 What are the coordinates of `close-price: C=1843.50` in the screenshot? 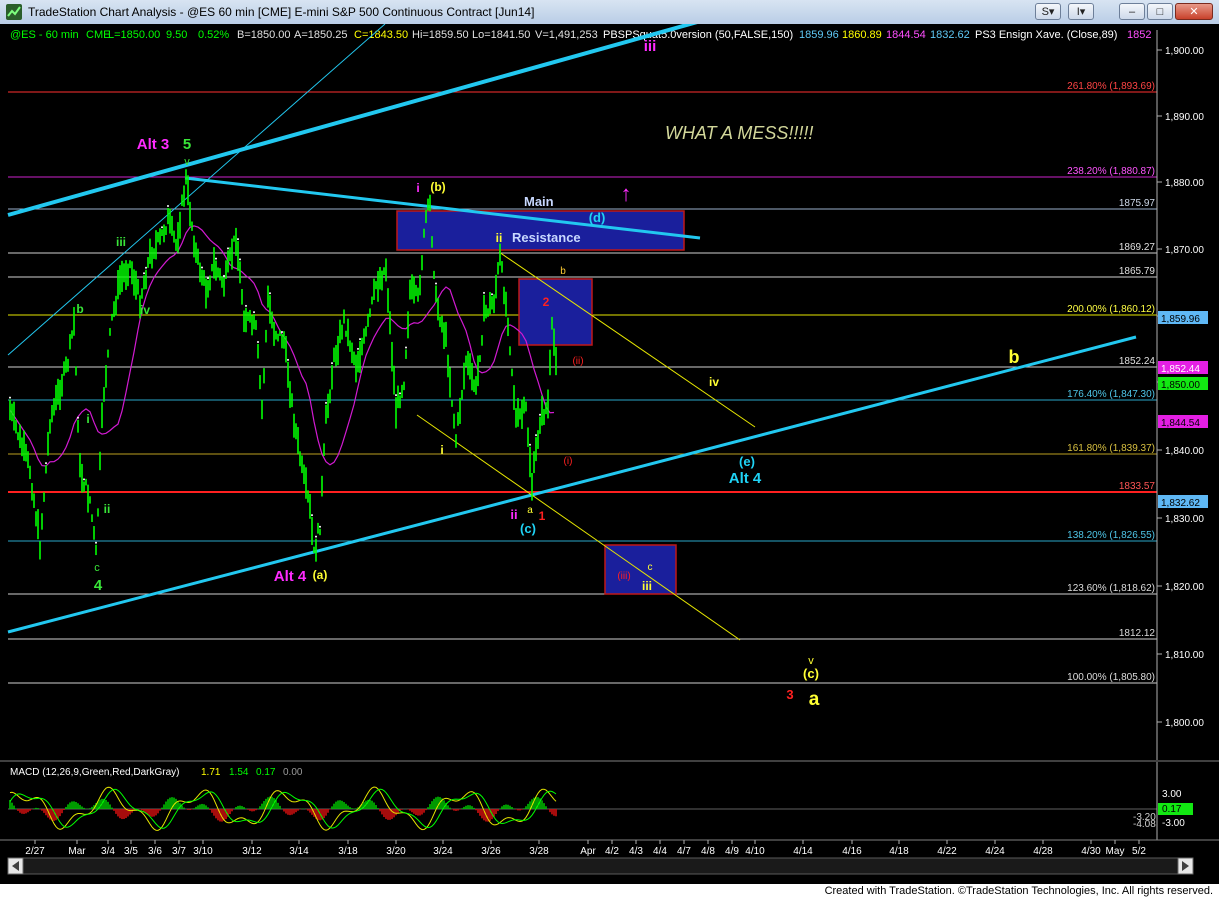 It's located at (381, 35).